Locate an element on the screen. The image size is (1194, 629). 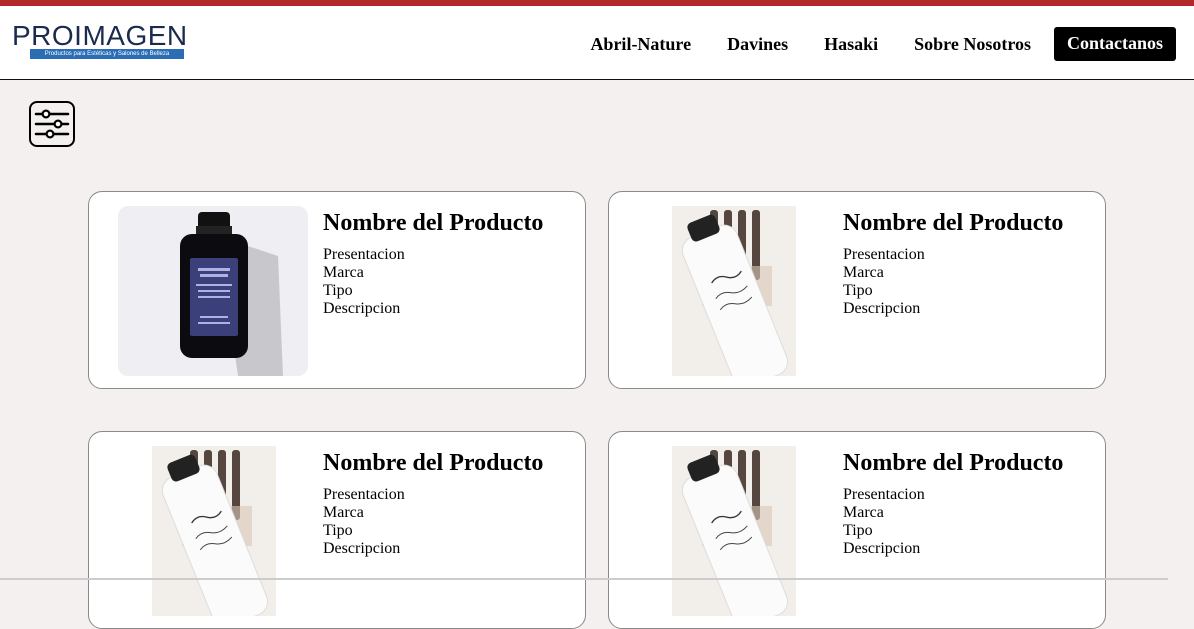
nav-link-abril-nature: Abril-Nature is located at coordinates (640, 44).